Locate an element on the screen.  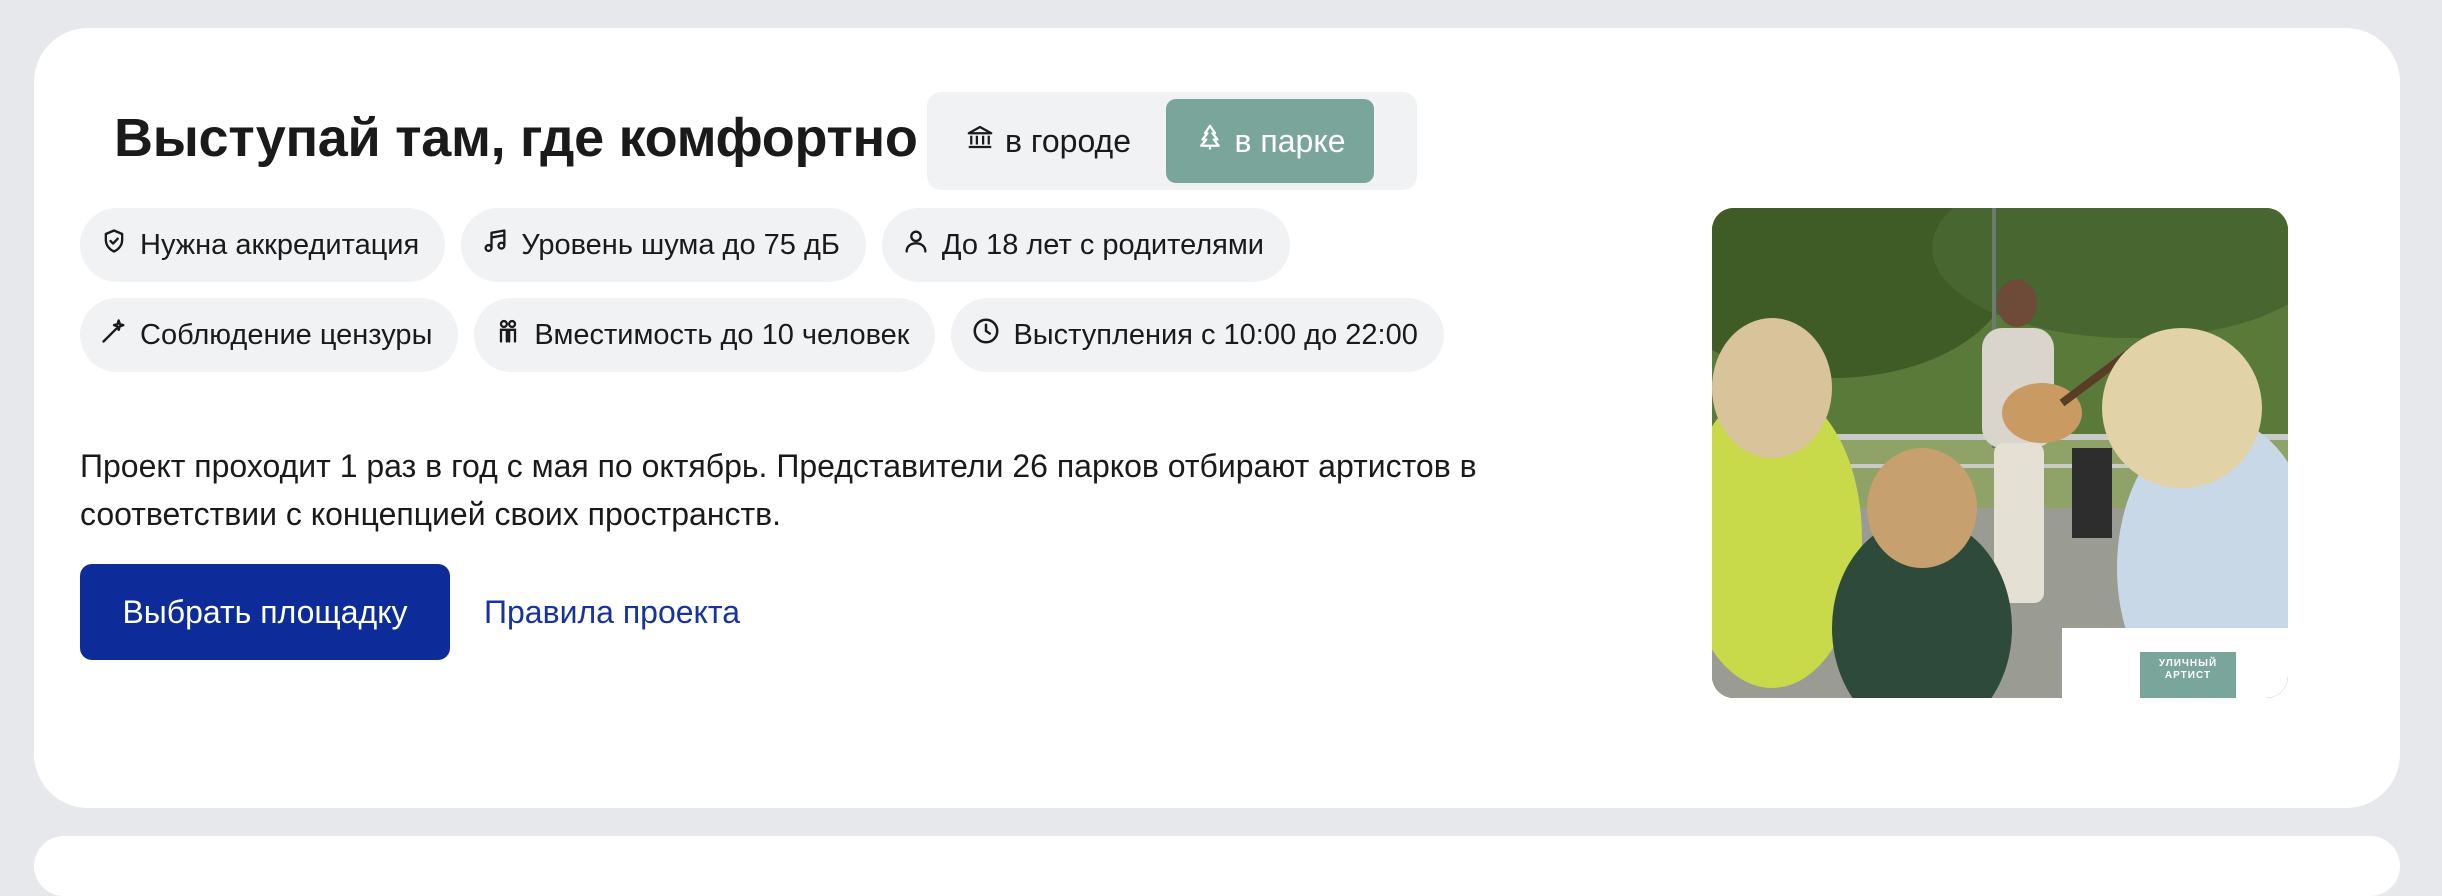
chip-label: Вместимость до 10 человек is located at coordinates (722, 334).